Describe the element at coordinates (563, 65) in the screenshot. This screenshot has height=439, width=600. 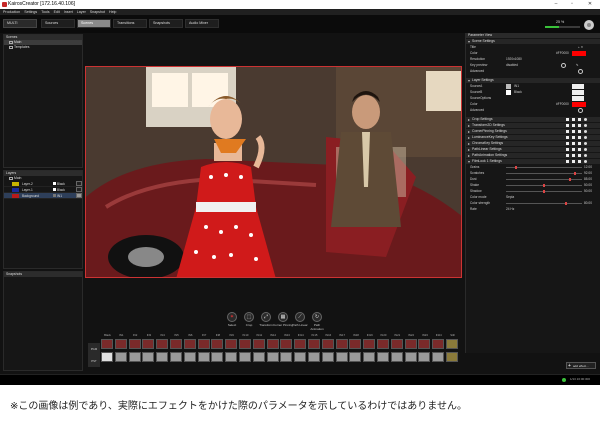
I see `reset-icon` at that location.